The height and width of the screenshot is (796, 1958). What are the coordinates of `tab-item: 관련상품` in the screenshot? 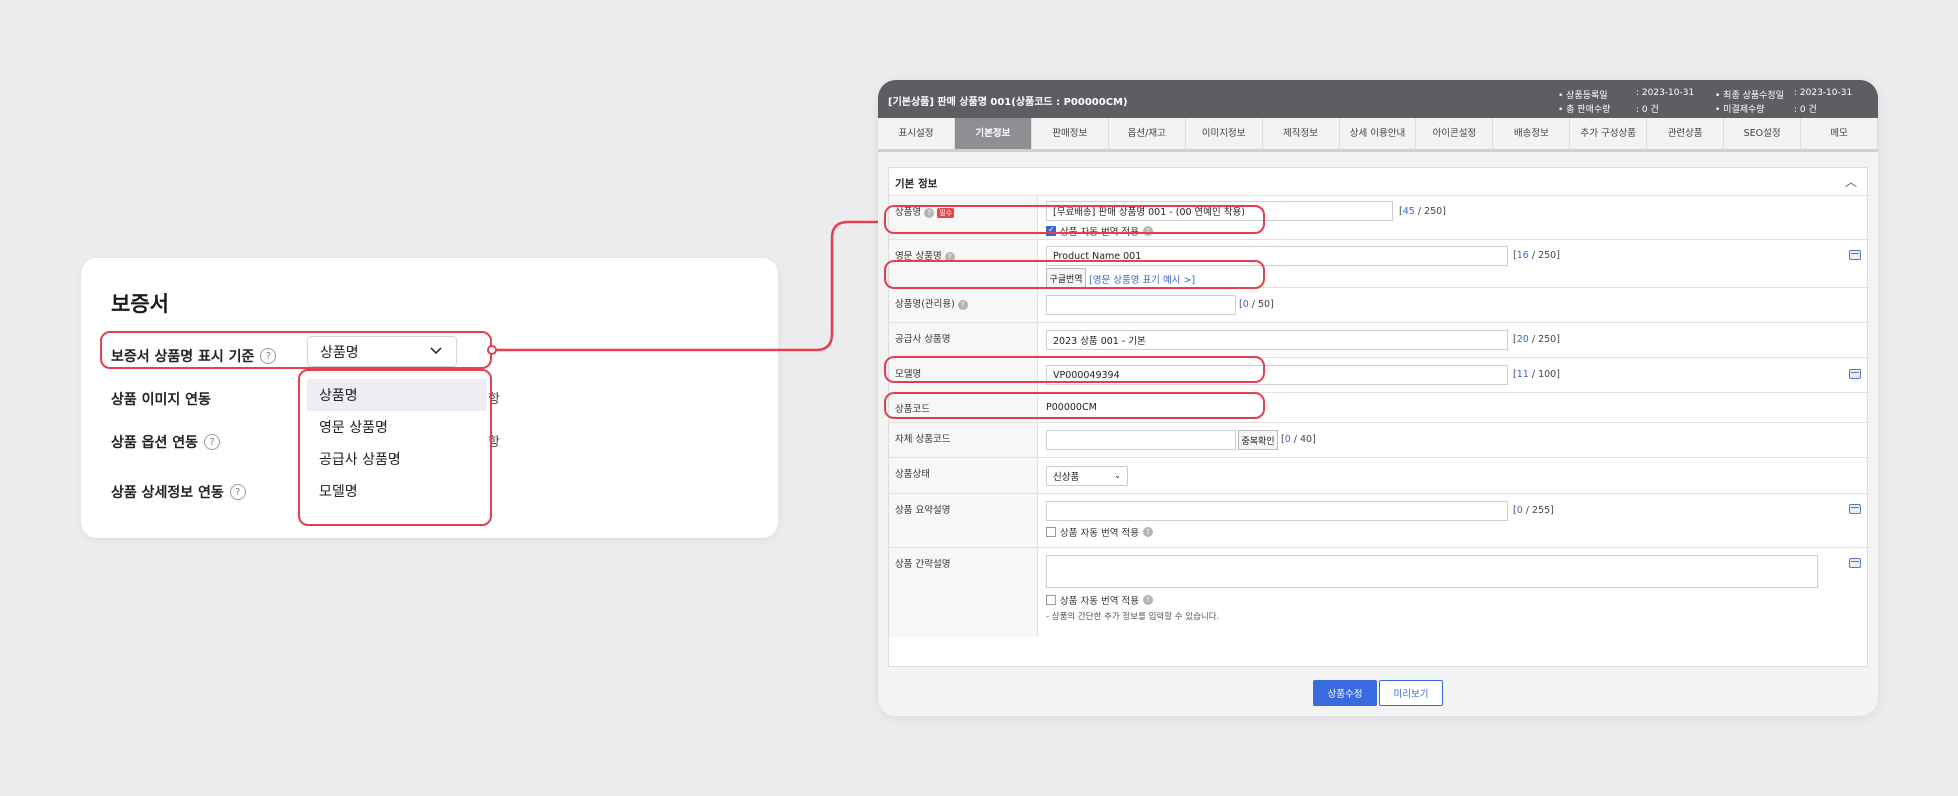 It's located at (1686, 133).